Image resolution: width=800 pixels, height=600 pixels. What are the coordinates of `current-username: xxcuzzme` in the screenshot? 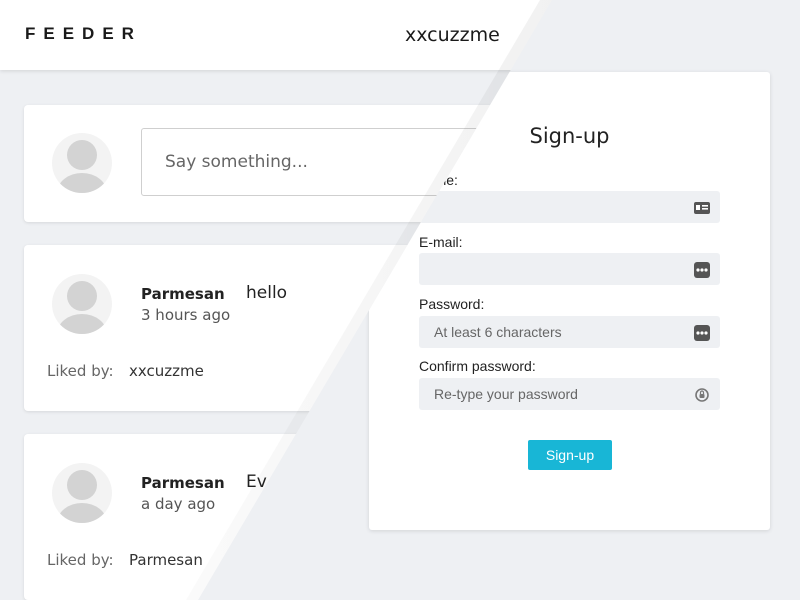 It's located at (452, 35).